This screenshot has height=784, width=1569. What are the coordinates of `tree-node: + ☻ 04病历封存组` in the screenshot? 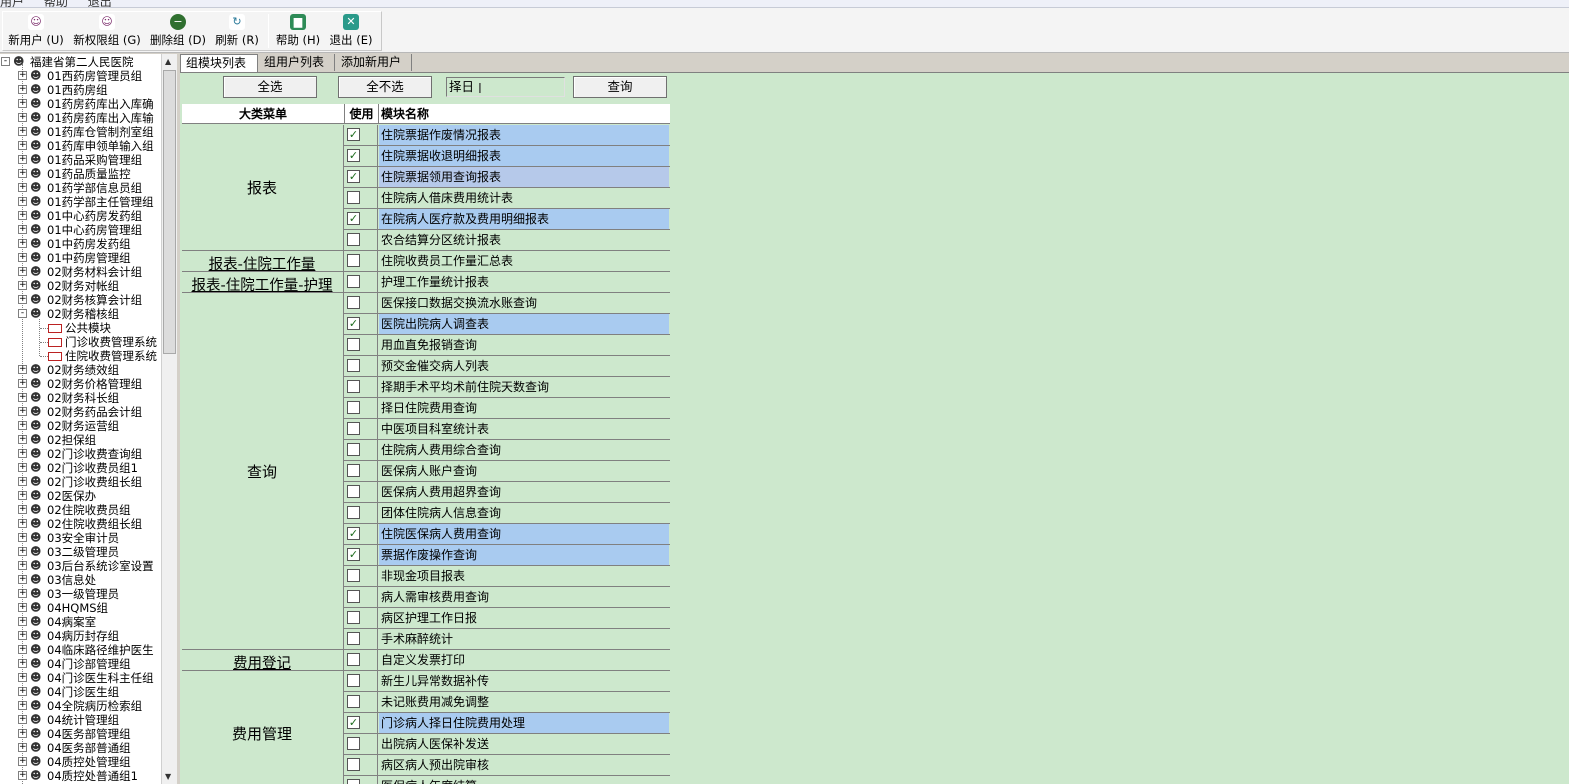 It's located at (80, 636).